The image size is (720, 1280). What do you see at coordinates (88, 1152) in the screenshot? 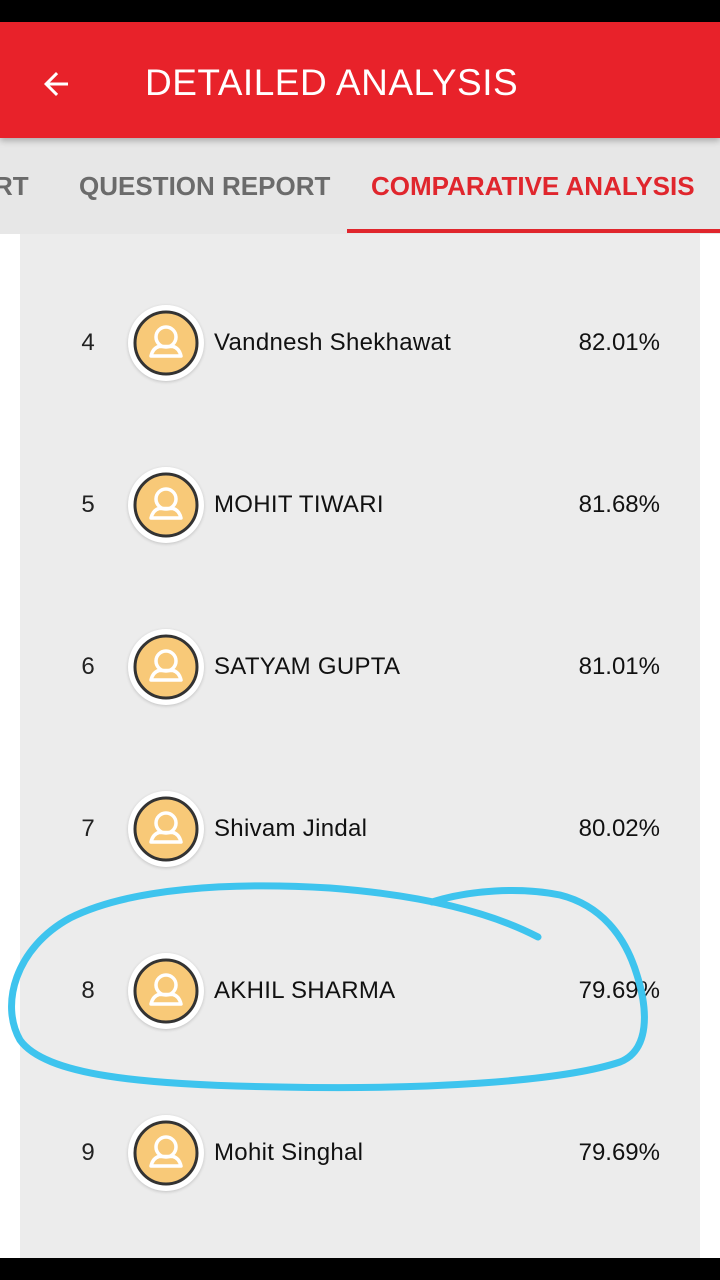
I see `rank-number: 9` at bounding box center [88, 1152].